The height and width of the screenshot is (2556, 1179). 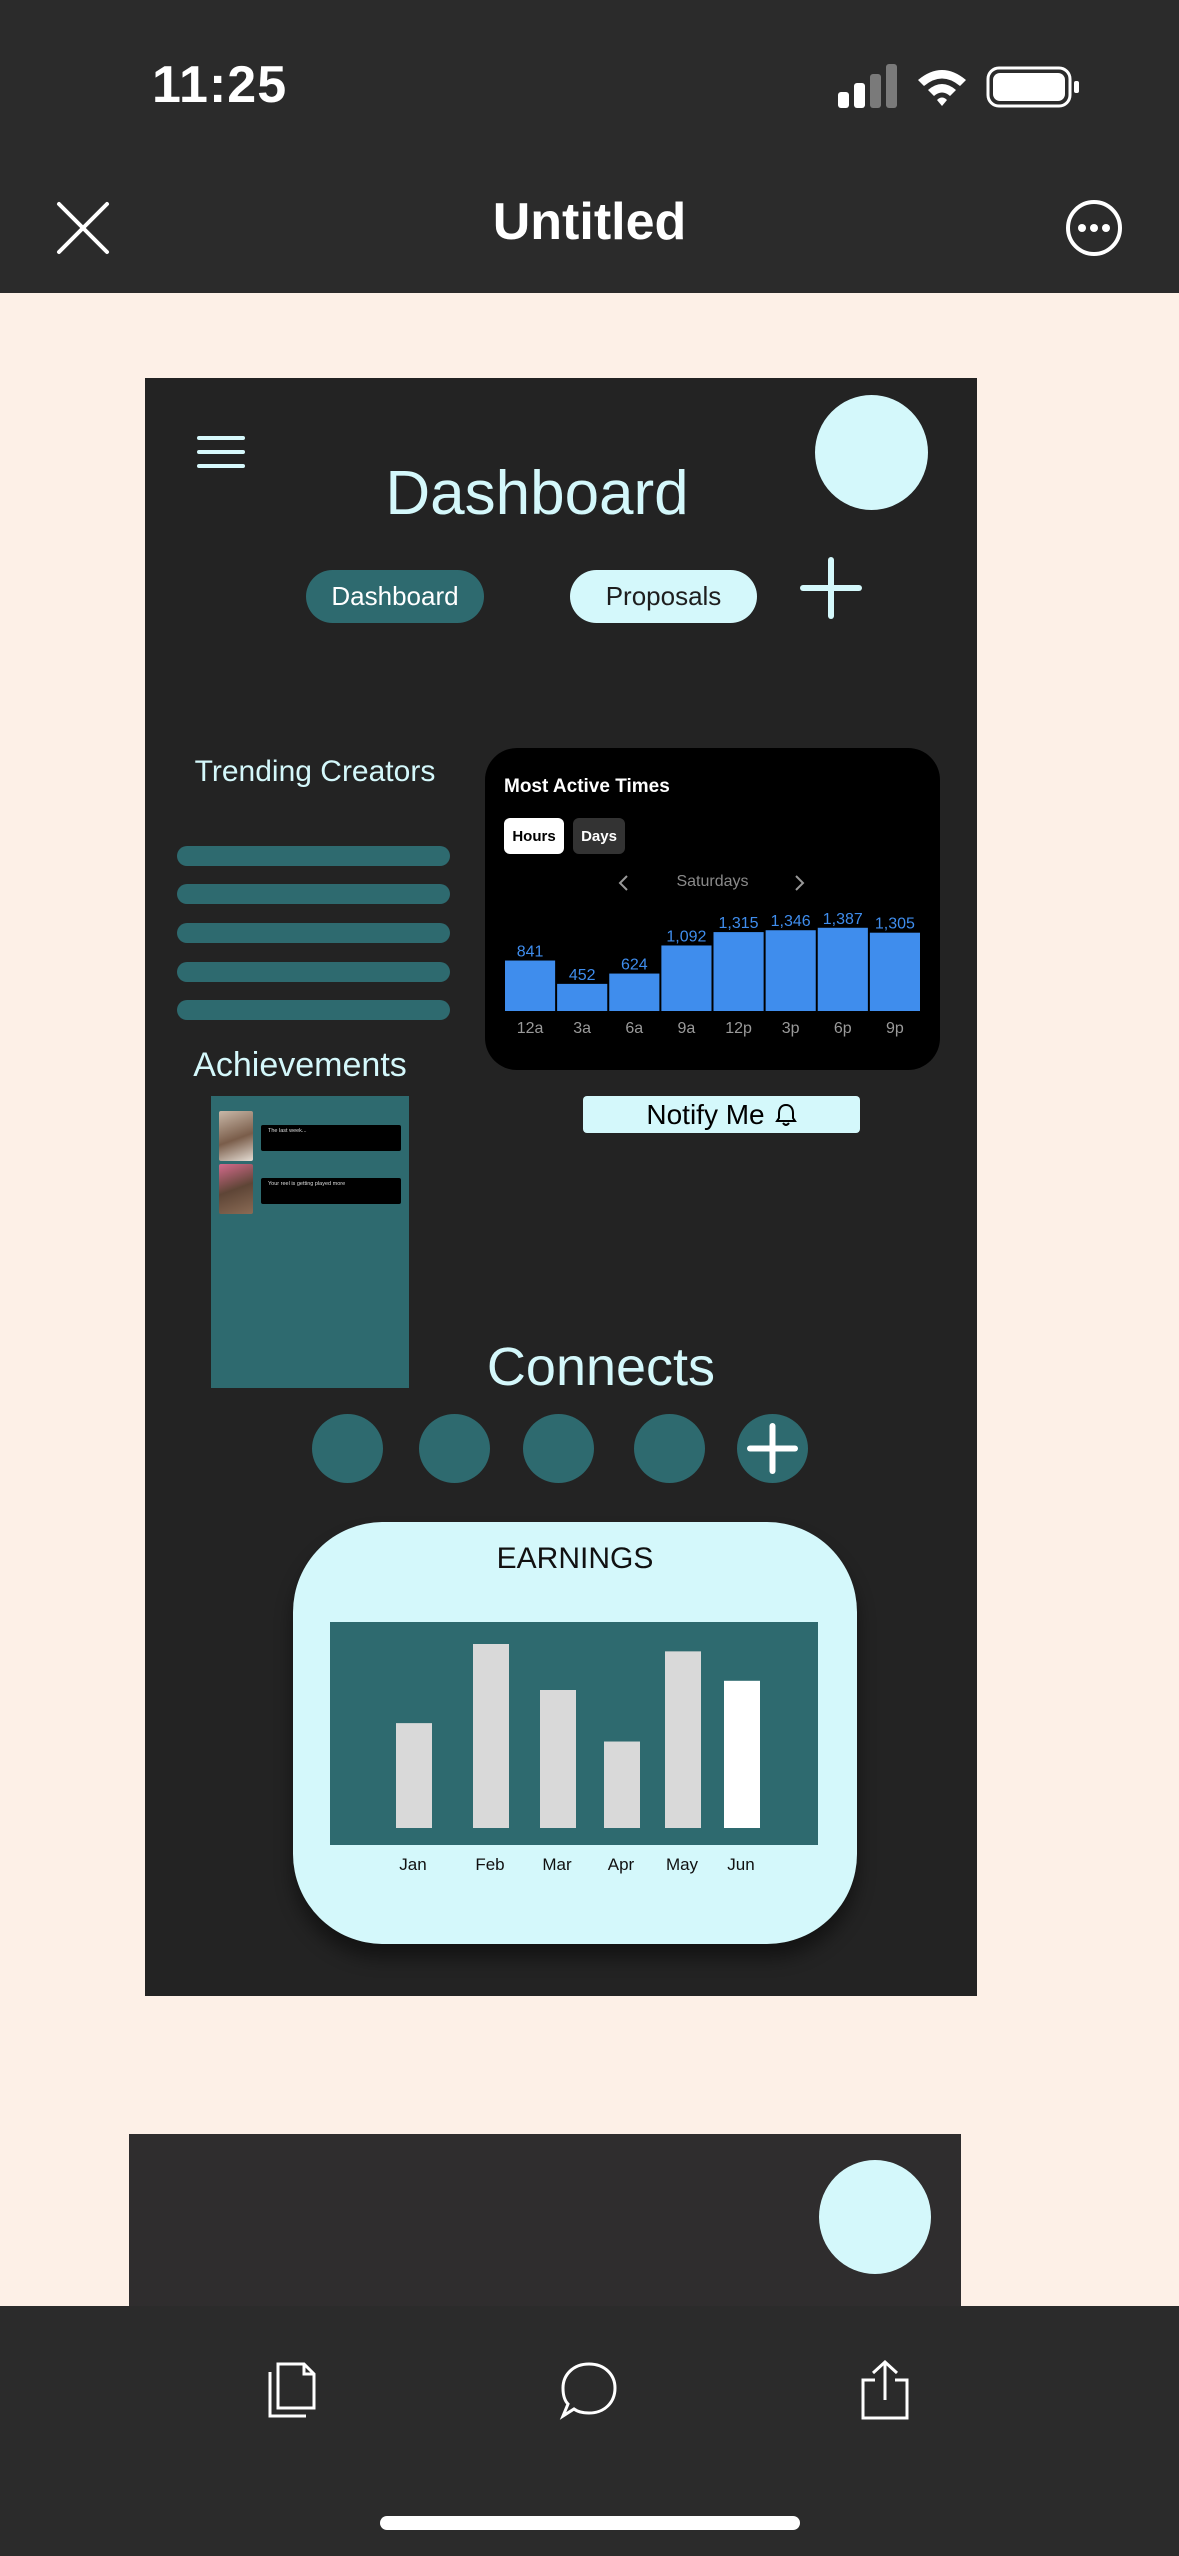 What do you see at coordinates (705, 1114) in the screenshot?
I see `notify-me-label: Notify Me` at bounding box center [705, 1114].